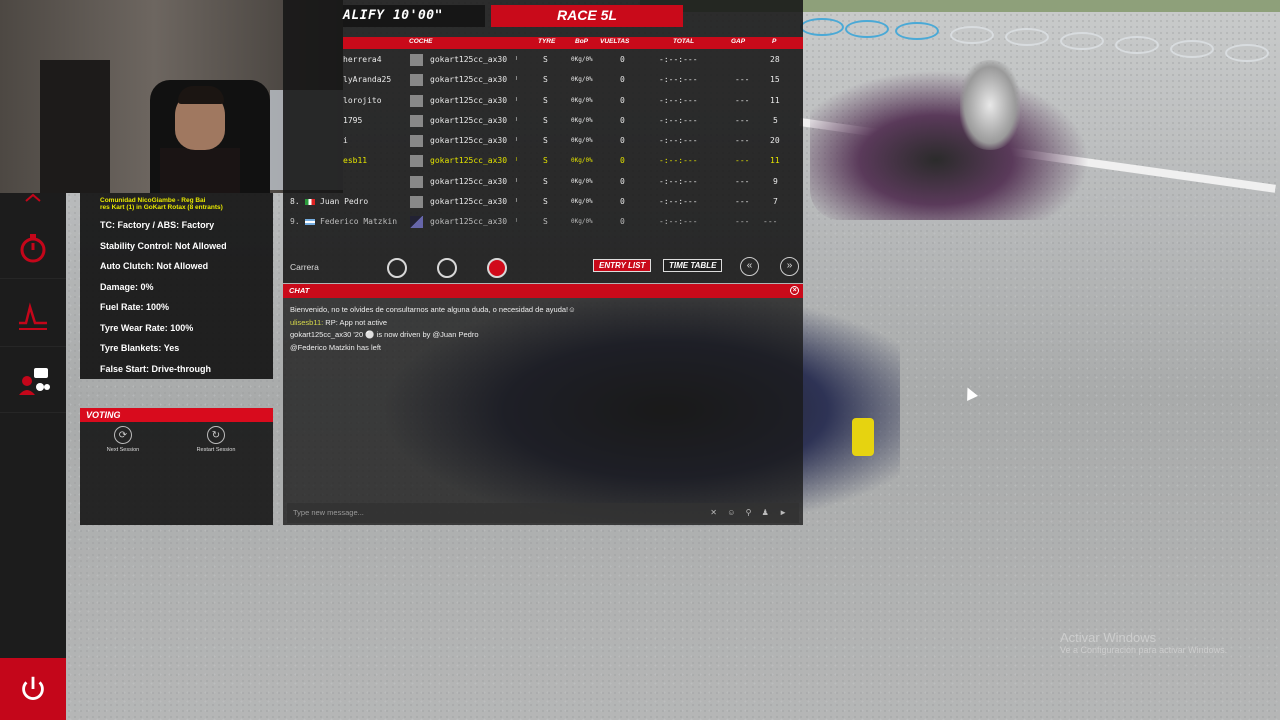 This screenshot has height=720, width=1280. What do you see at coordinates (543, 291) in the screenshot?
I see `chat-title-bar: CHAT ×` at bounding box center [543, 291].